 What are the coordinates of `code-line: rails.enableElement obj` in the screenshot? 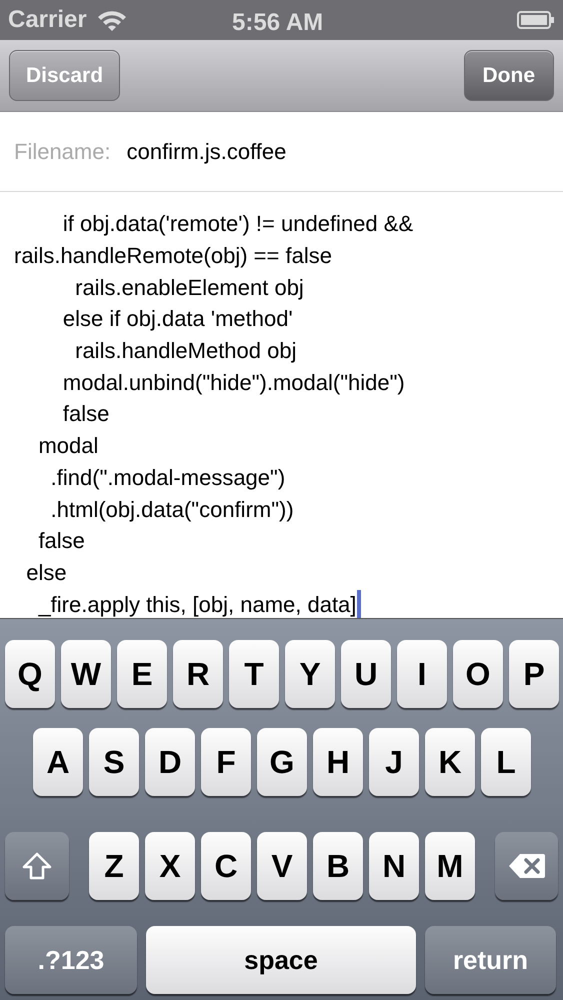 It's located at (189, 288).